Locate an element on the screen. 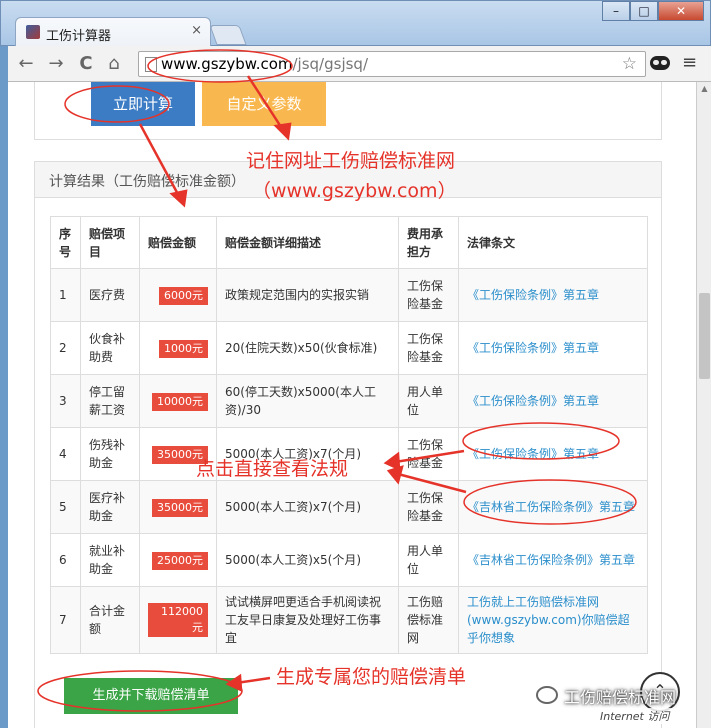 The height and width of the screenshot is (728, 711). site-favicon-icon is located at coordinates (33, 32).